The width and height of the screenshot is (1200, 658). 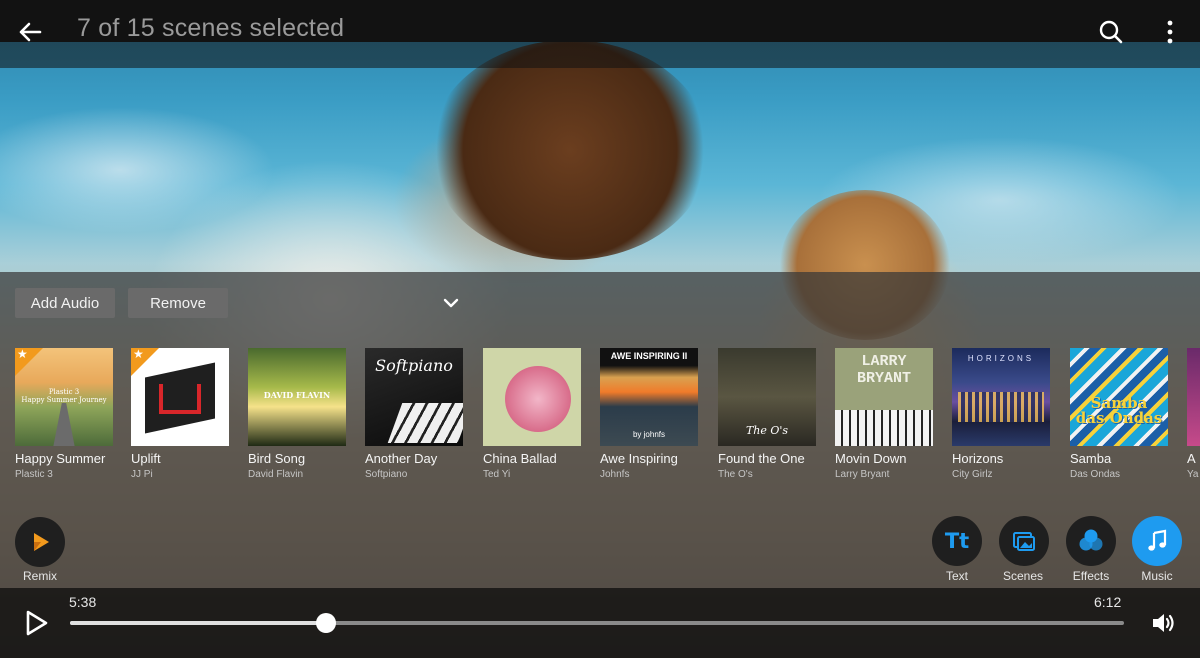 I want to click on cover-title: Samba das Ondas, so click(x=1119, y=410).